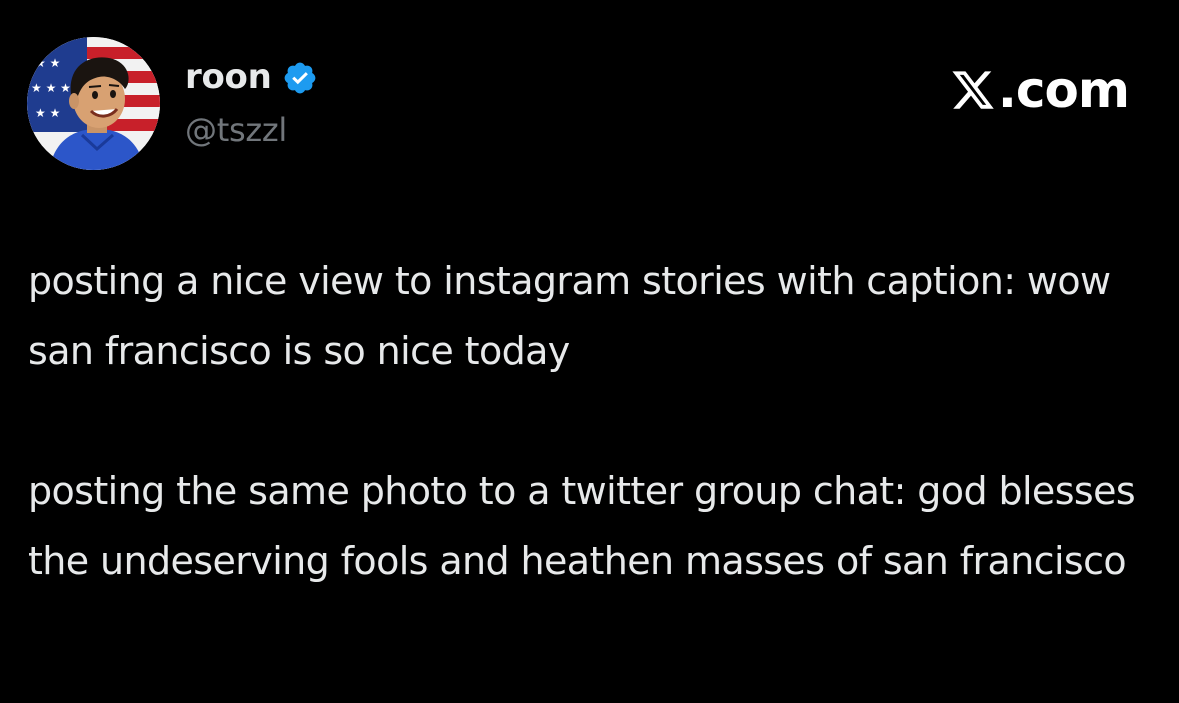  What do you see at coordinates (1063, 90) in the screenshot?
I see `site-label: .com` at bounding box center [1063, 90].